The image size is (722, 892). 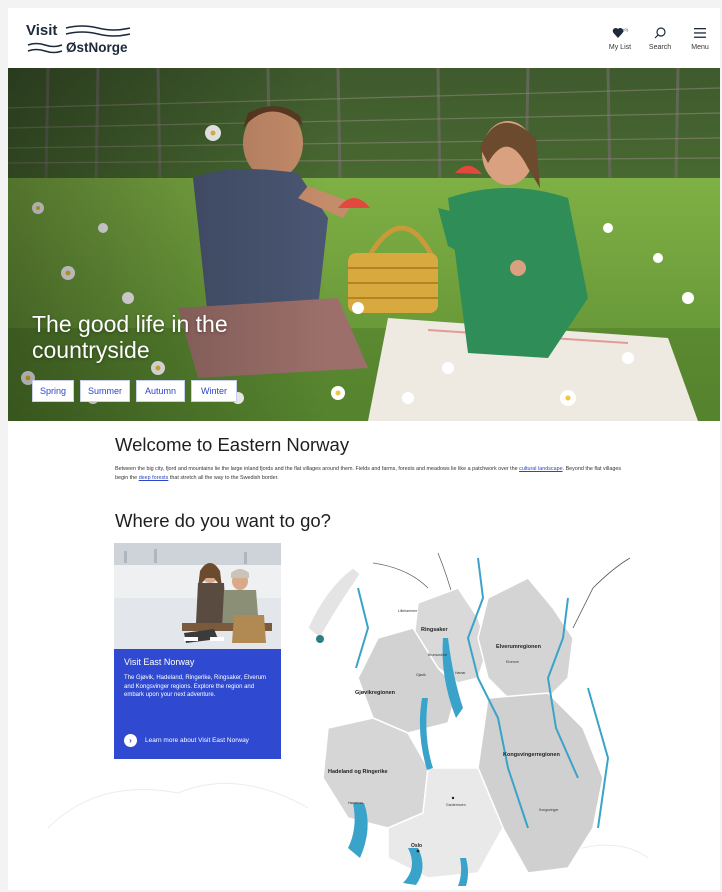 I want to click on airport-marker, so click(x=453, y=798).